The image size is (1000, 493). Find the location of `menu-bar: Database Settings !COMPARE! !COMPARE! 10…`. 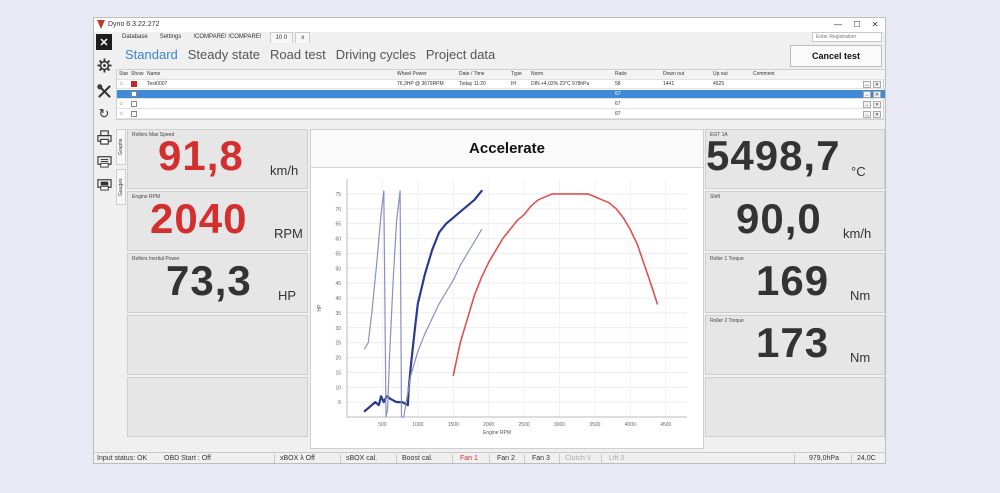

menu-bar: Database Settings !COMPARE! !COMPARE! 10… is located at coordinates (213, 37).